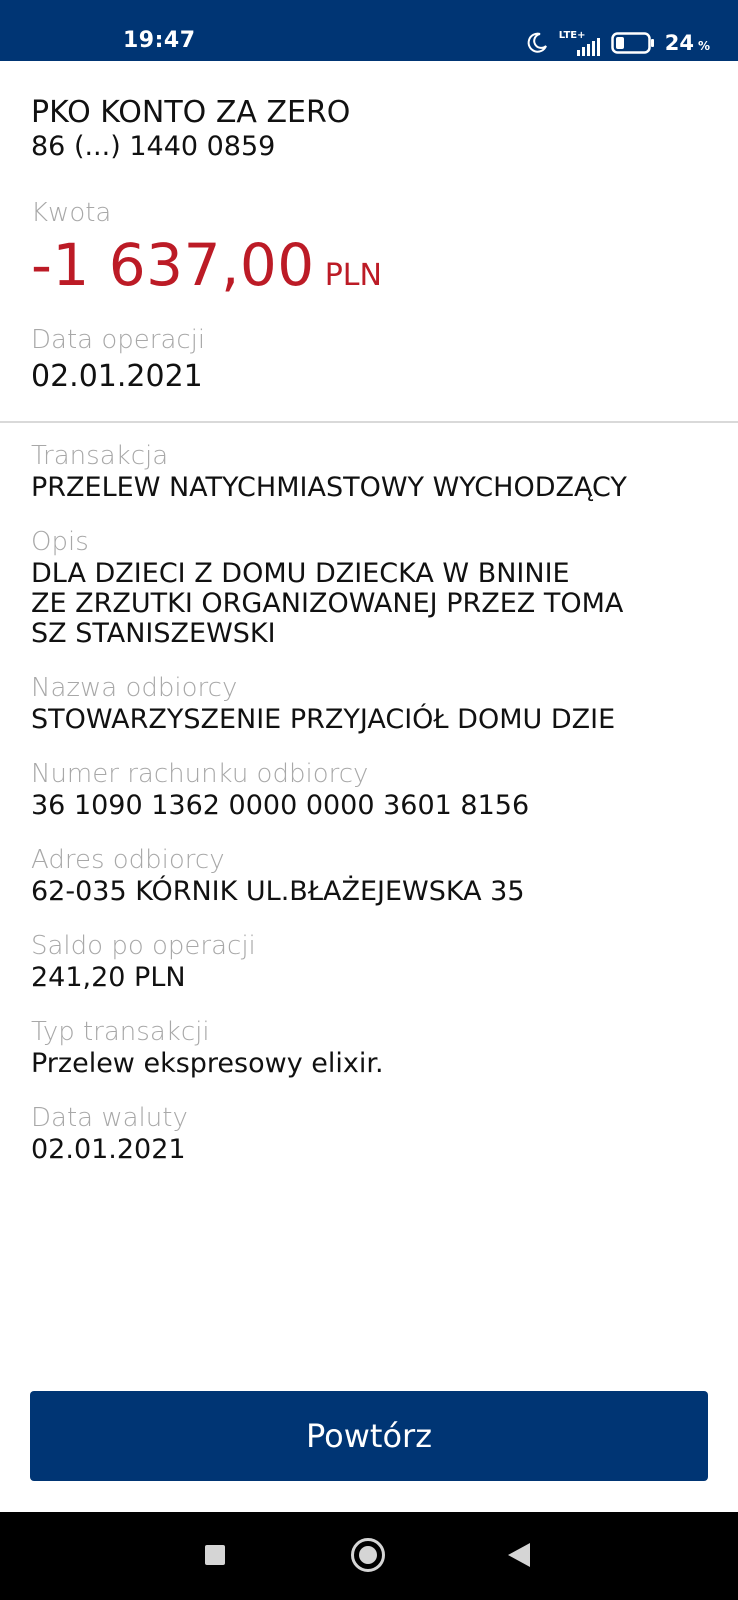 The height and width of the screenshot is (1600, 738). What do you see at coordinates (60, 542) in the screenshot?
I see `description-label: Opis` at bounding box center [60, 542].